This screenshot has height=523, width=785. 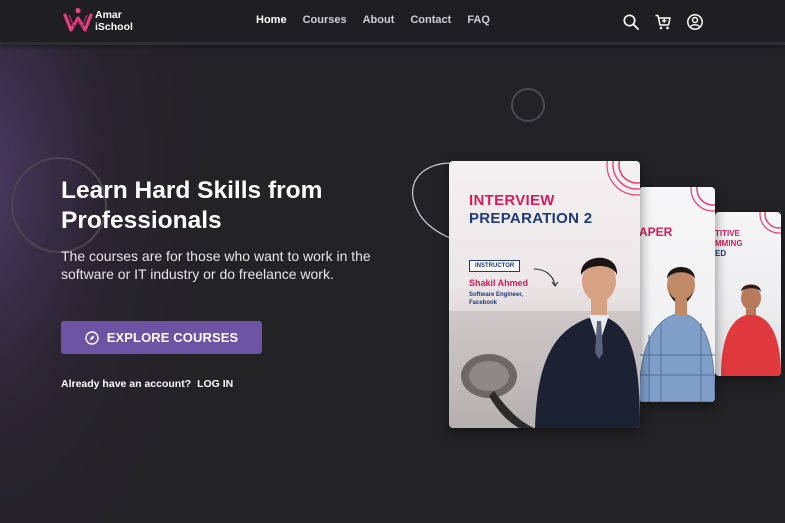 What do you see at coordinates (528, 105) in the screenshot?
I see `decorative-circle-small` at bounding box center [528, 105].